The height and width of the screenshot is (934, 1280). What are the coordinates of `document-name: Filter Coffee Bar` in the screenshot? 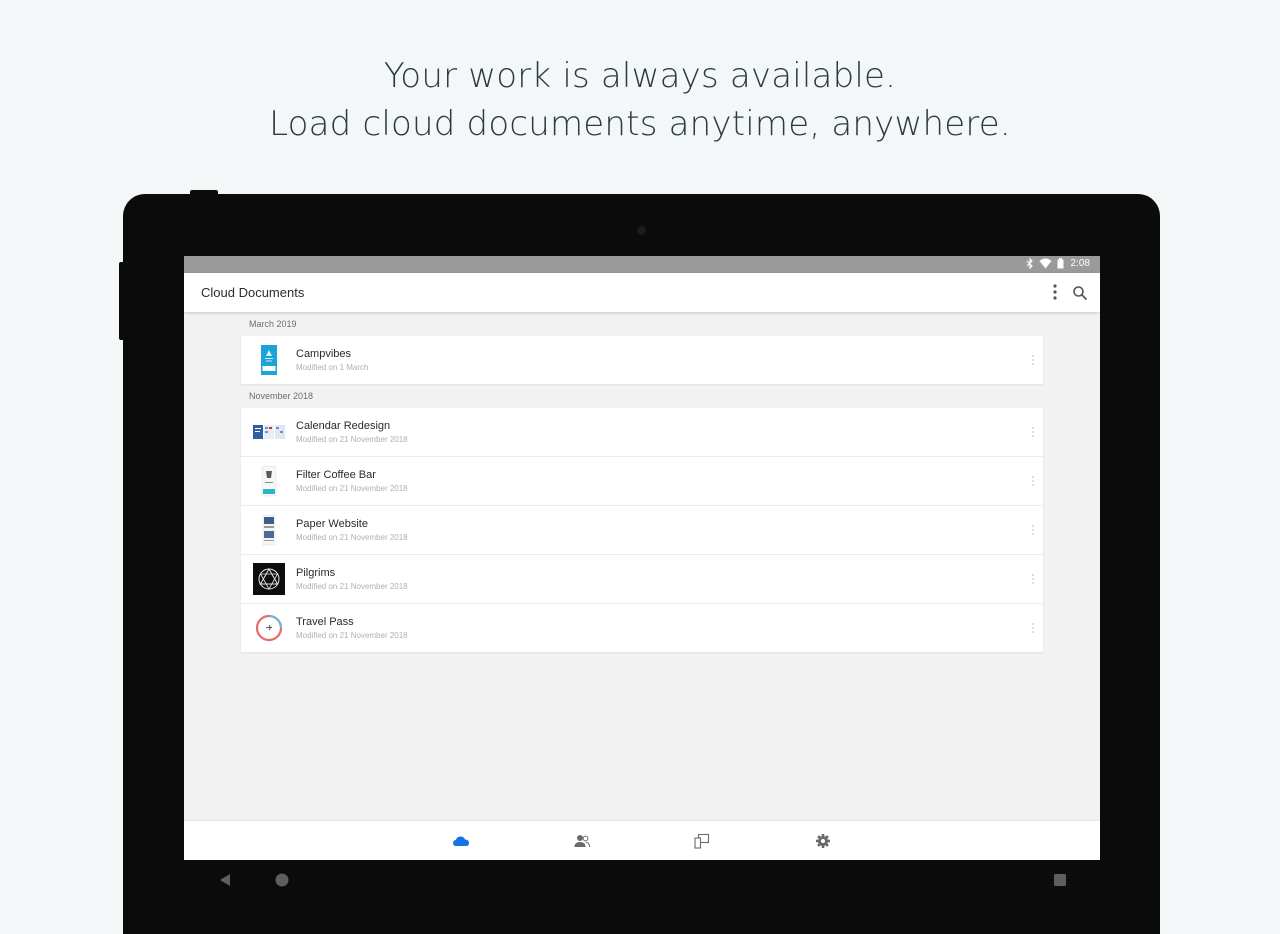 It's located at (336, 475).